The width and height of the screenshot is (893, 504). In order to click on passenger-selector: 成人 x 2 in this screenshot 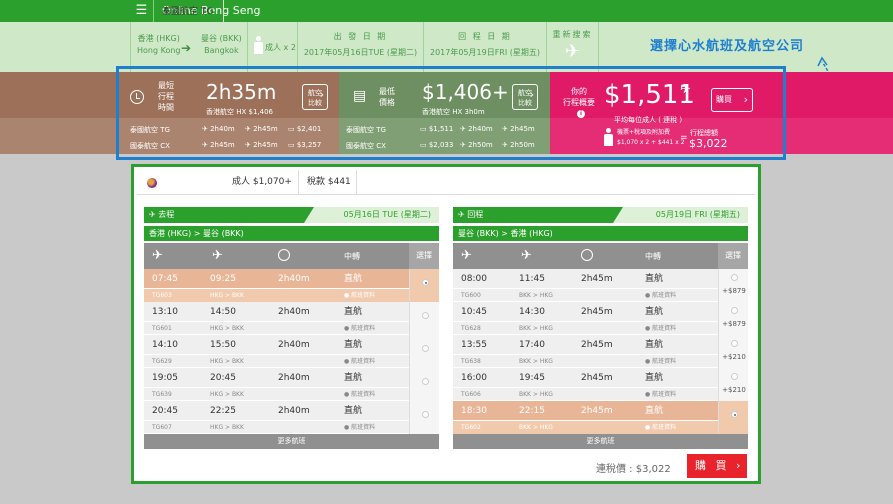, I will do `click(273, 47)`.